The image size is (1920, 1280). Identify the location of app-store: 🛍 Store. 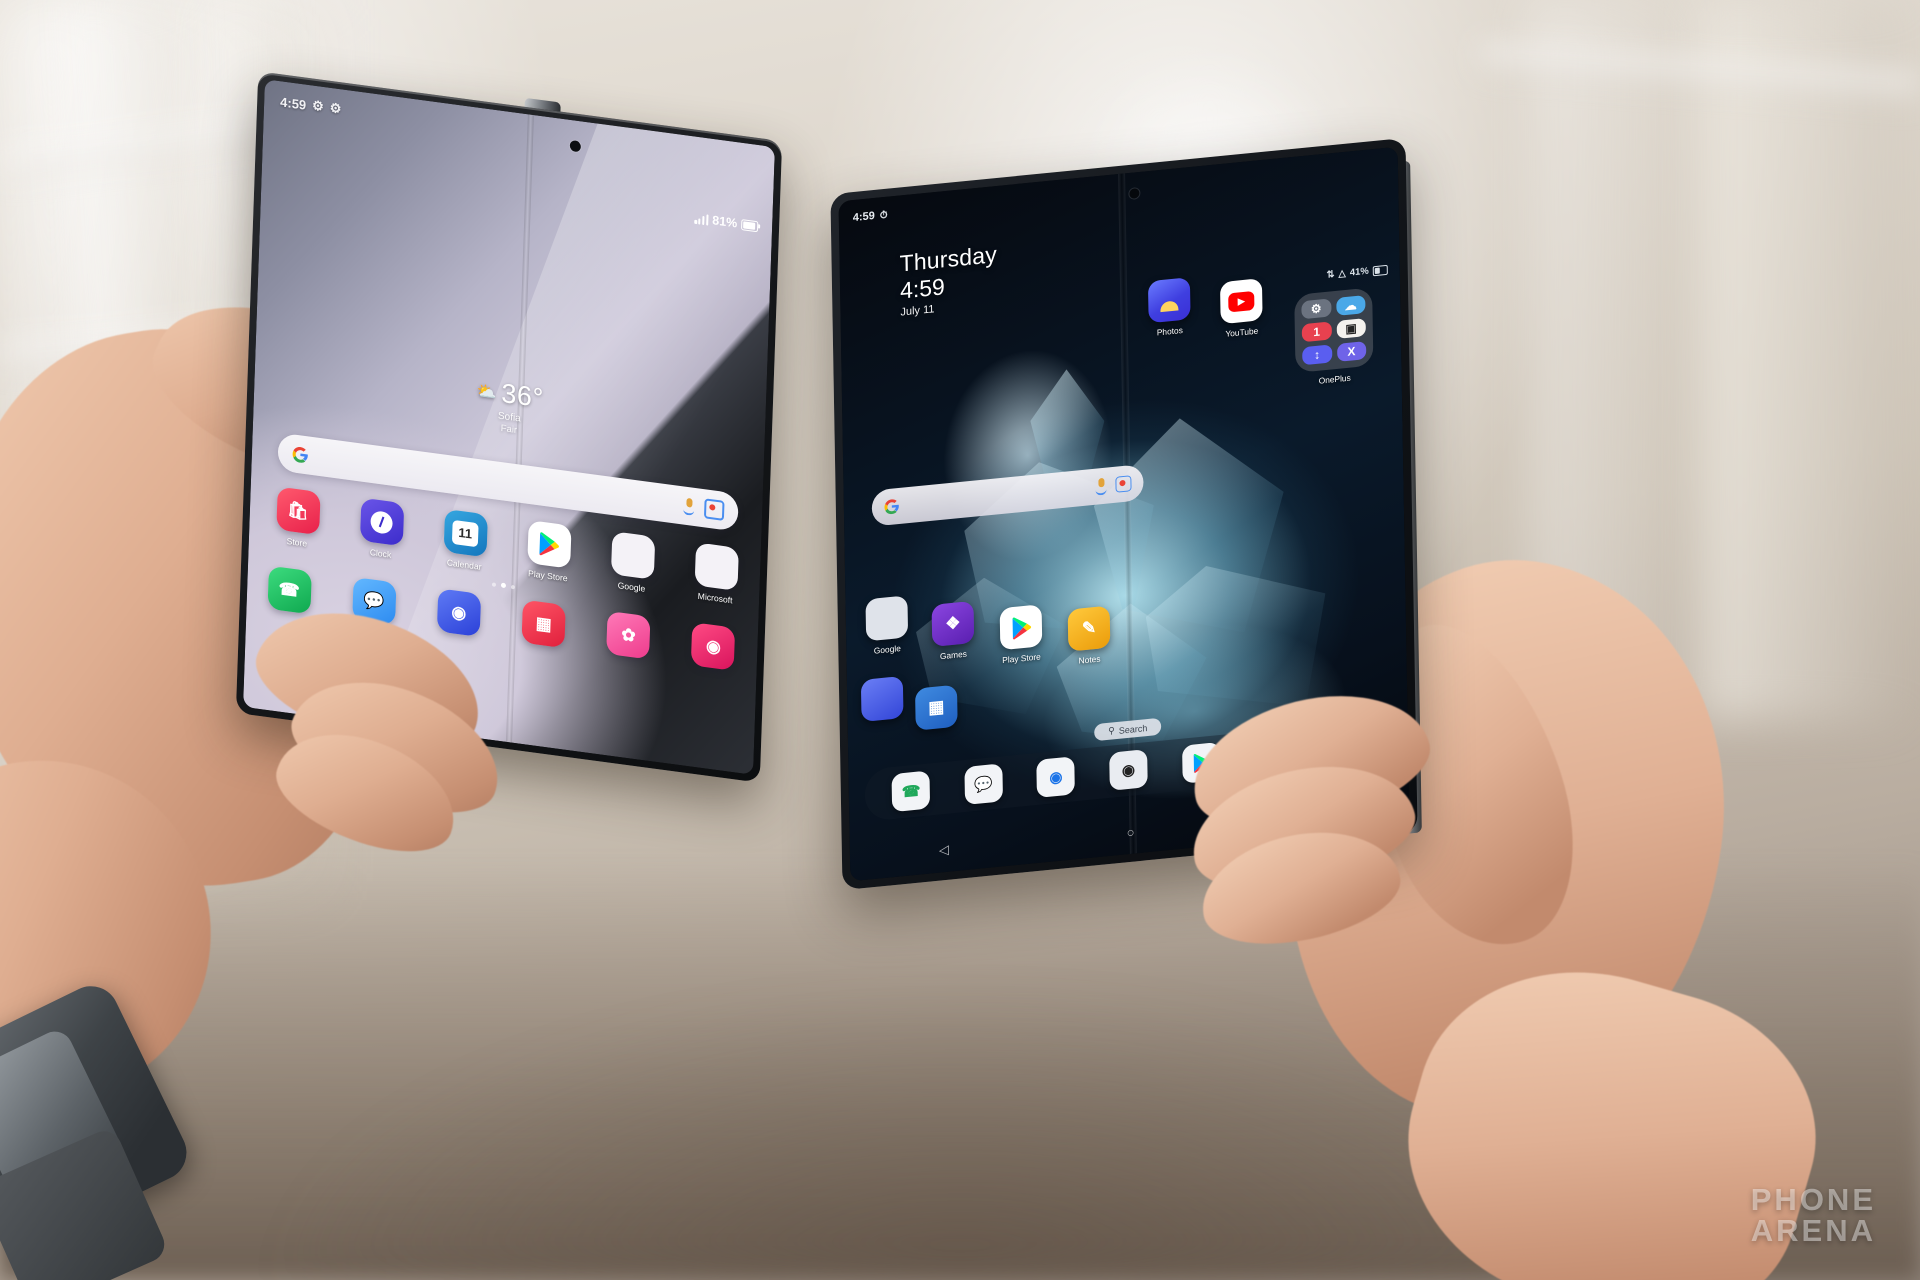
(298, 518).